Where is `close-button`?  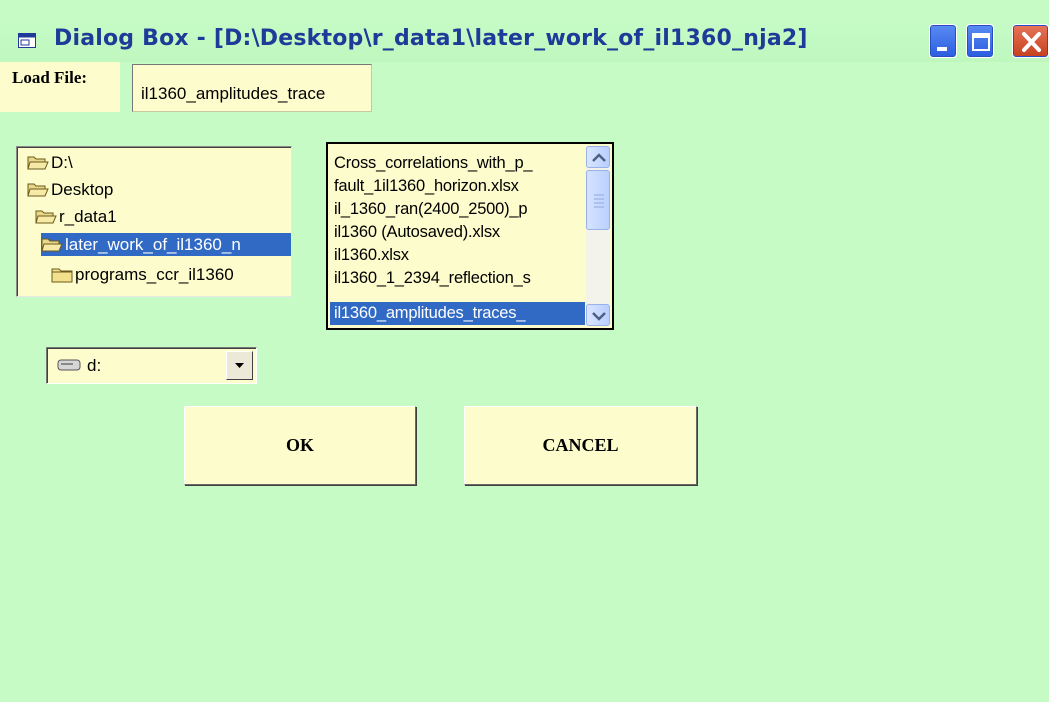 close-button is located at coordinates (1030, 41).